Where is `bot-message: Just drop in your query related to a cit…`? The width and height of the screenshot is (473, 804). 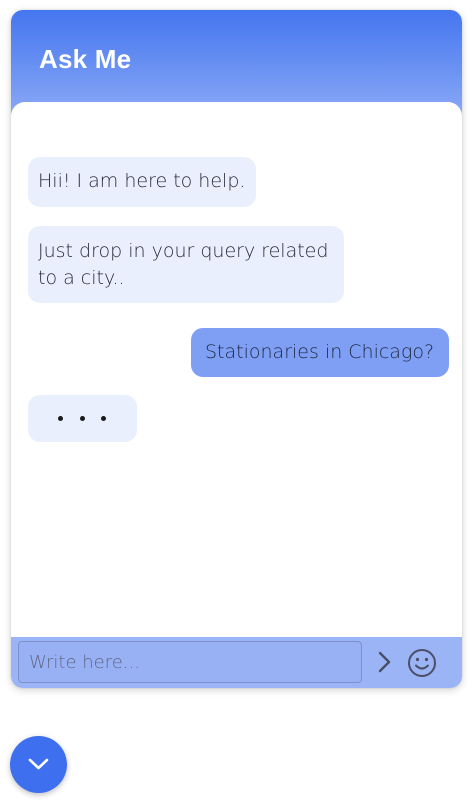
bot-message: Just drop in your query related to a cit… is located at coordinates (186, 264).